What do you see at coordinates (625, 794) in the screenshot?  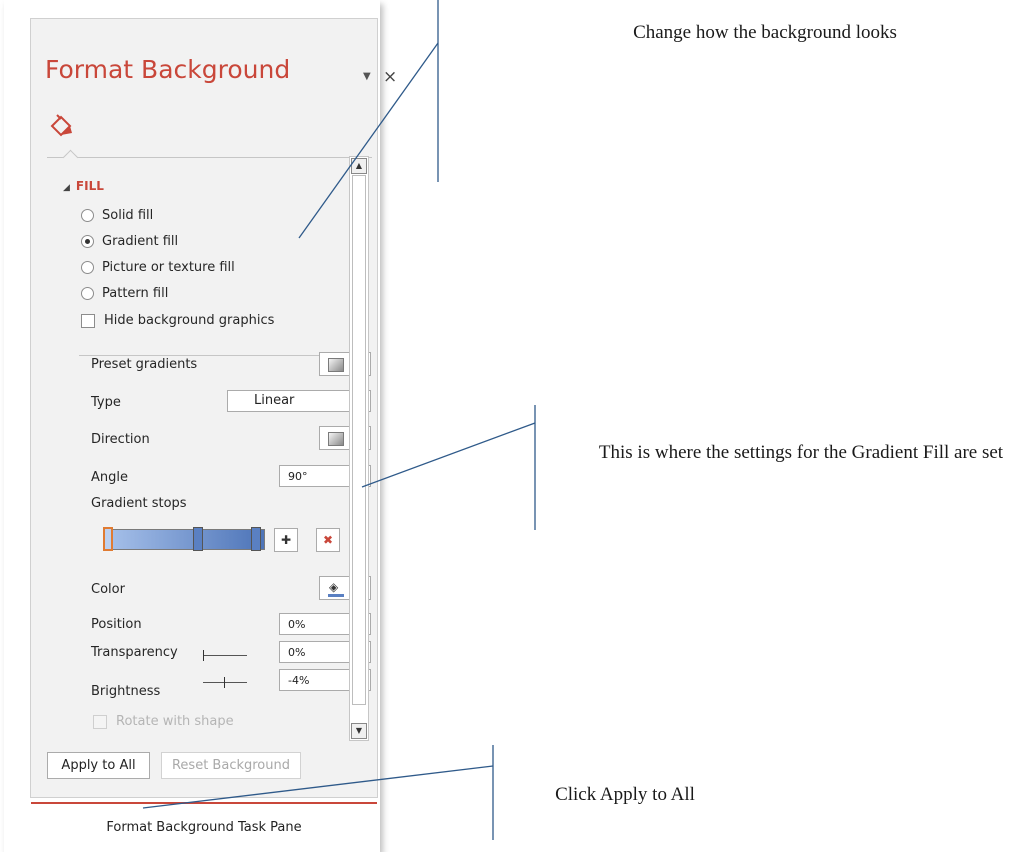 I see `annotation-bottom: Click Apply to All` at bounding box center [625, 794].